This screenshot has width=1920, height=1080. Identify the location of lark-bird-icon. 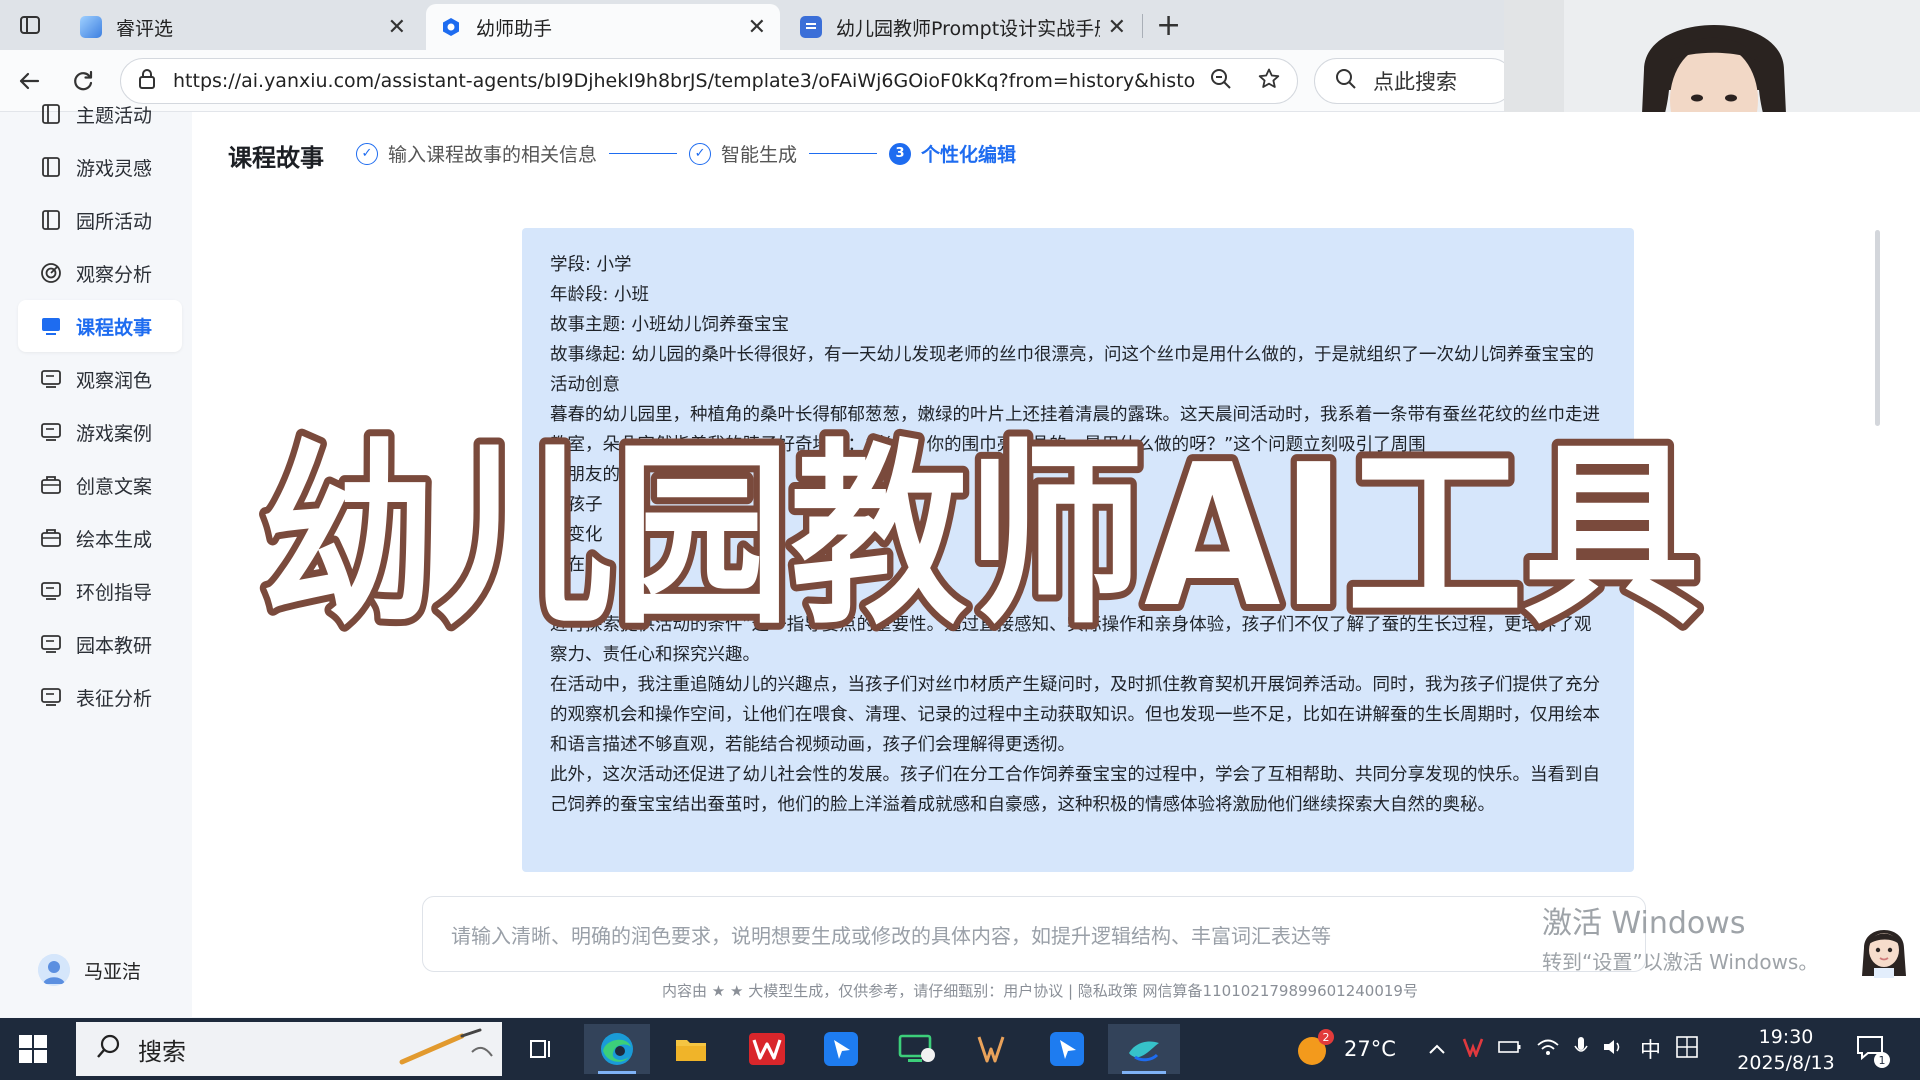
(1144, 1049).